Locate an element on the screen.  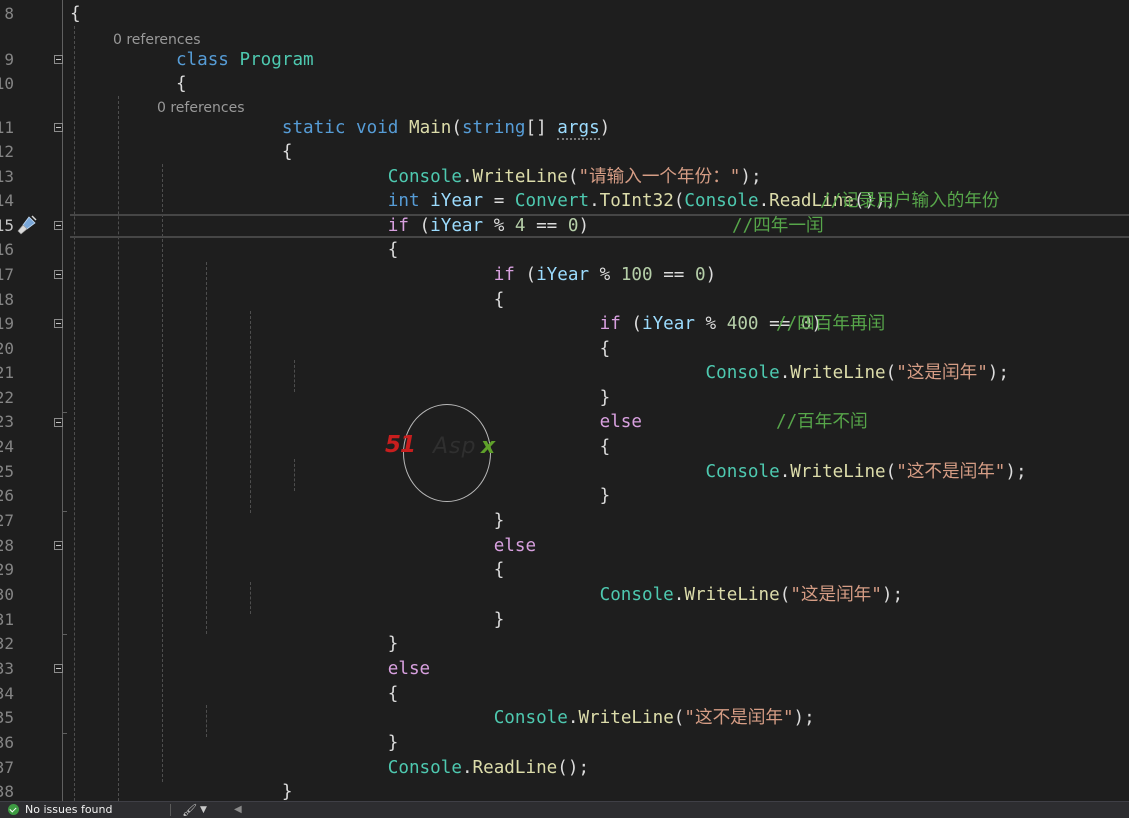
line-number: 25 is located at coordinates (7, 471).